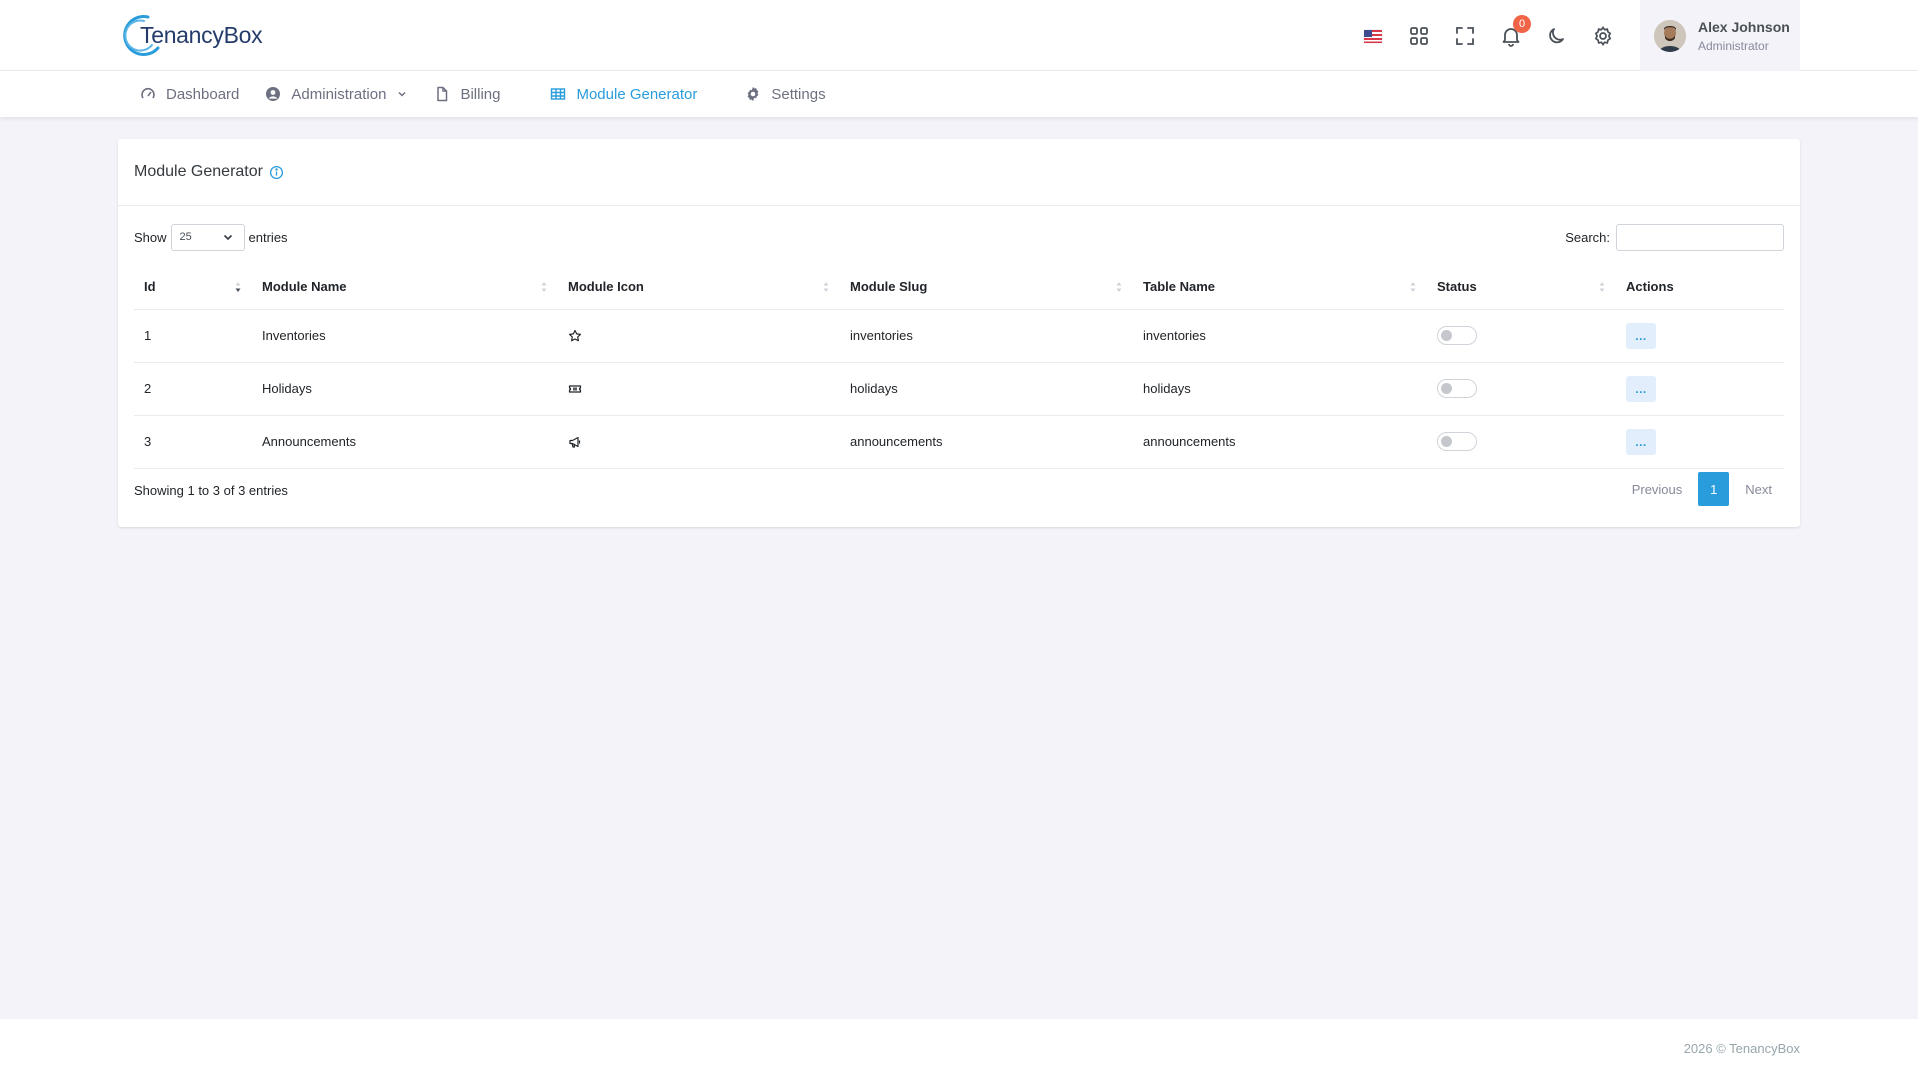  I want to click on notification-badge: 0, so click(1522, 23).